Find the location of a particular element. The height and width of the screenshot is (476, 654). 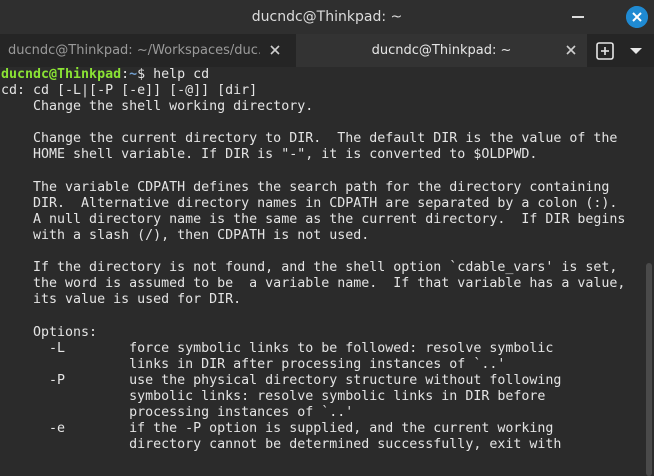

scrollbar is located at coordinates (649, 369).